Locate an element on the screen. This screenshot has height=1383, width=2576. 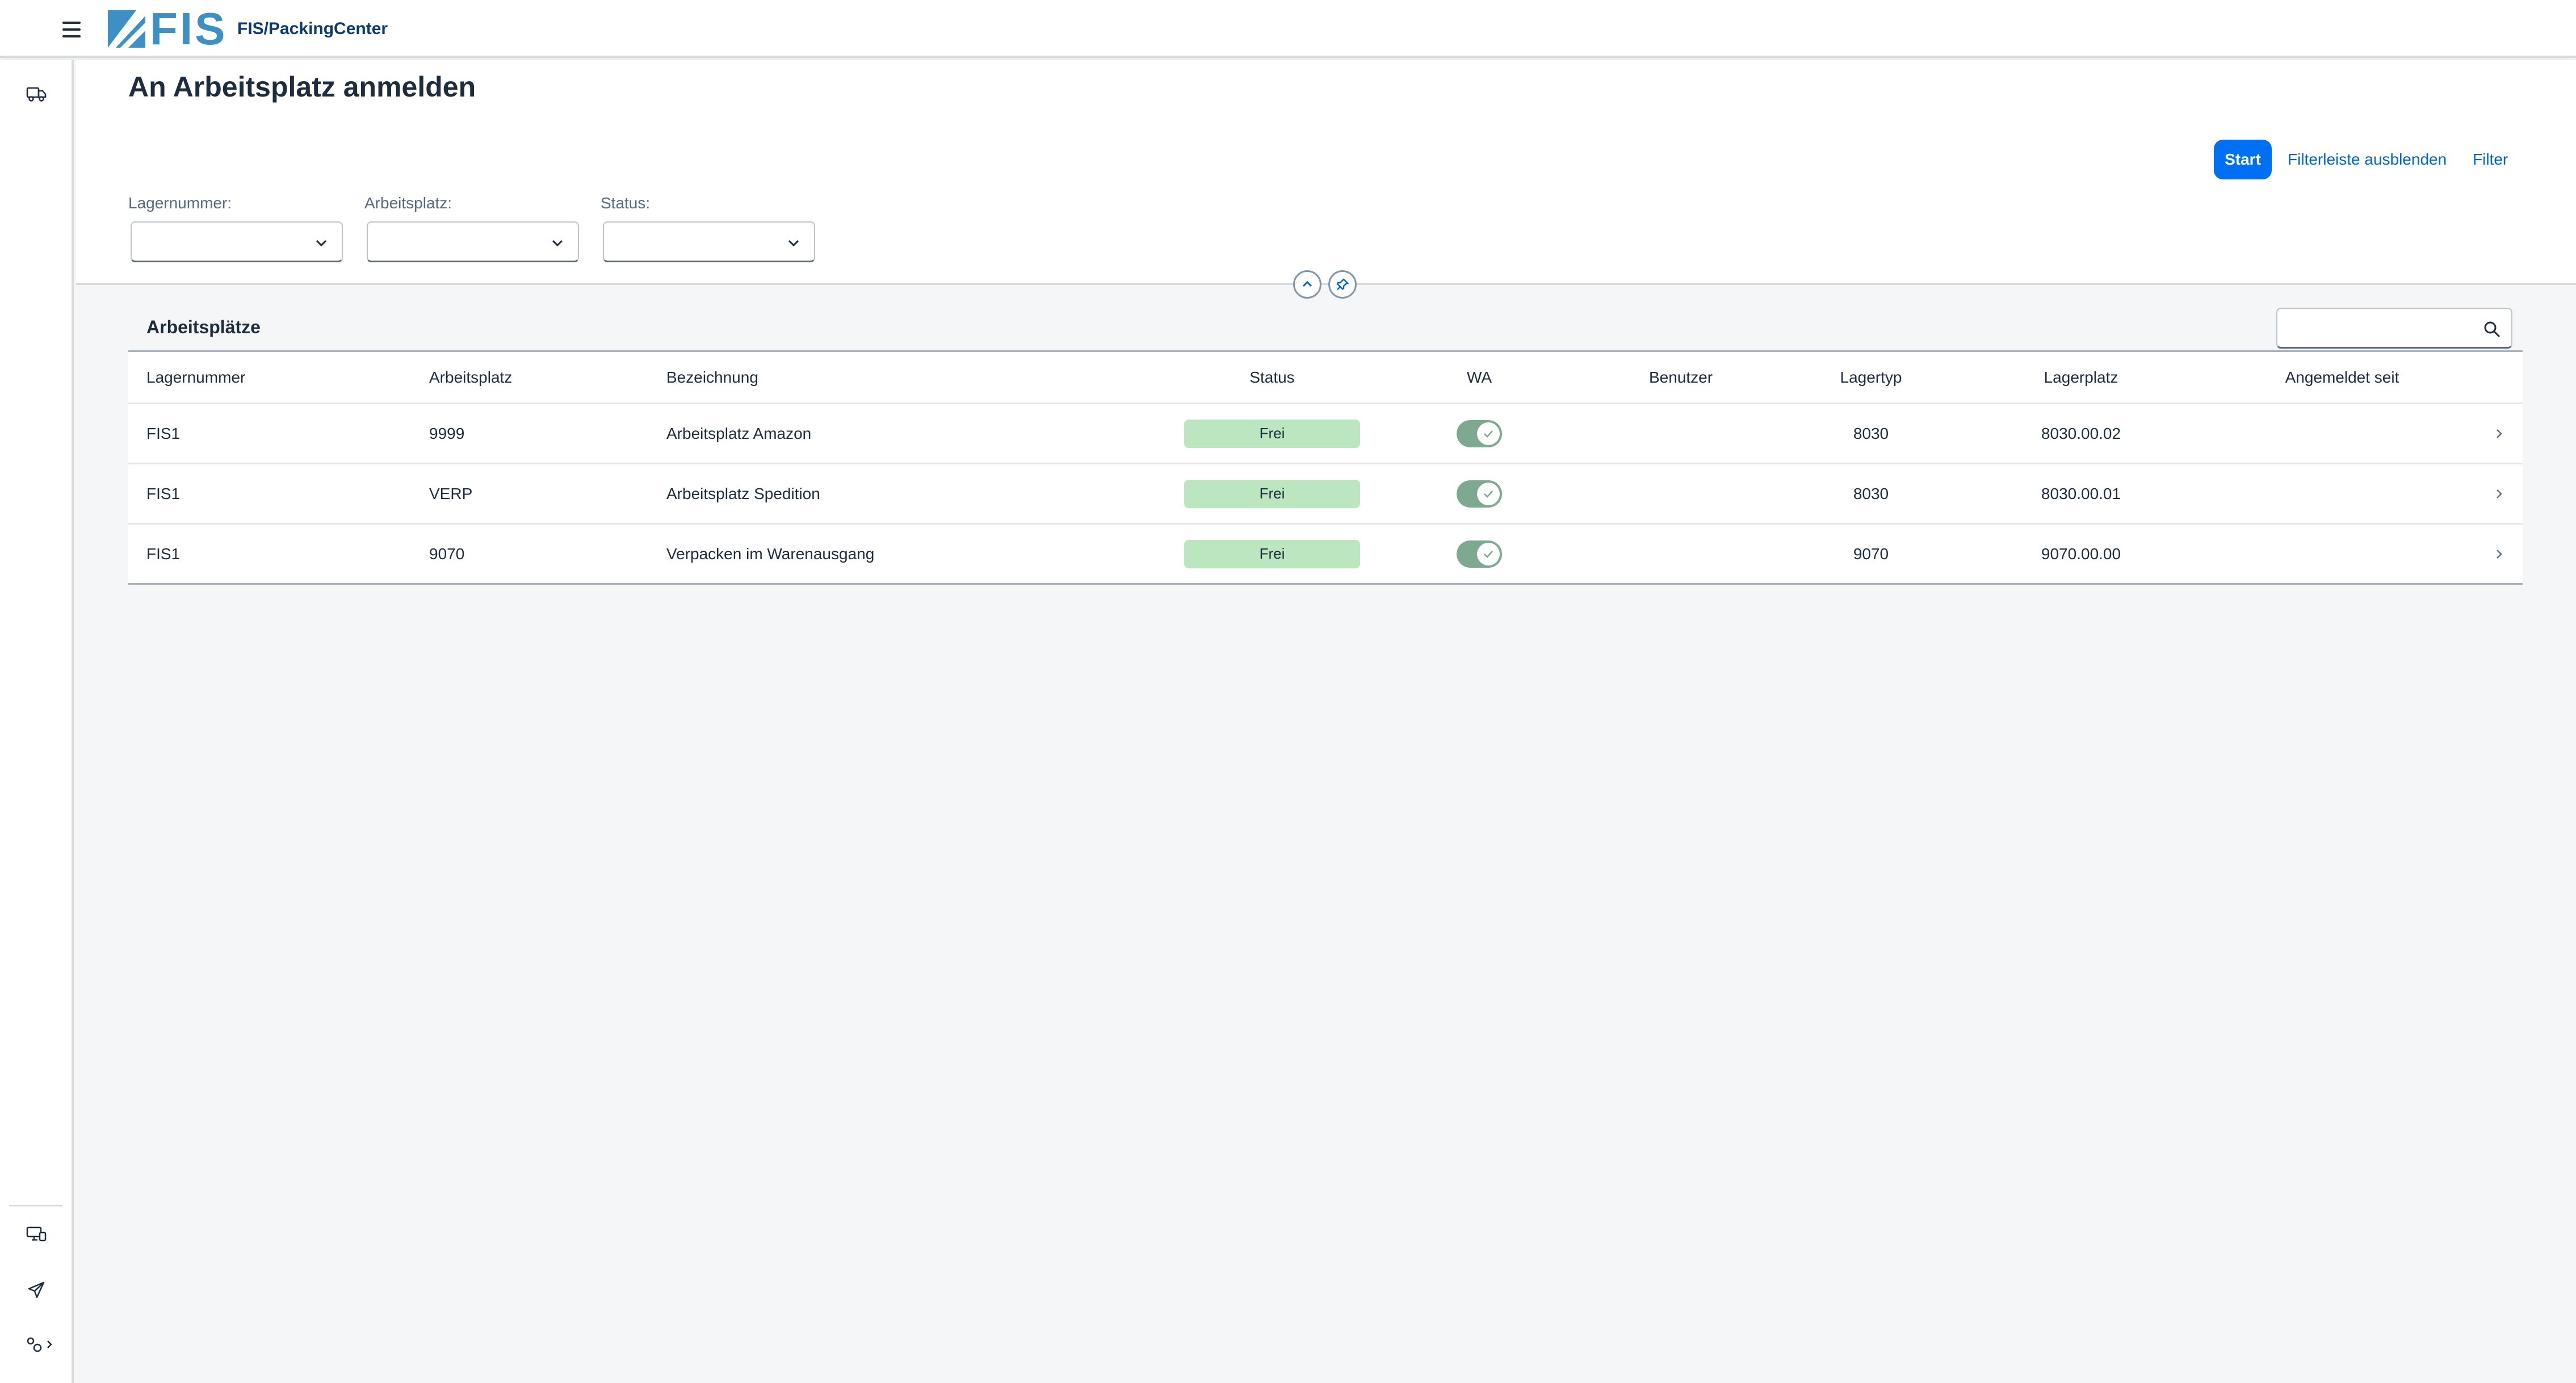
column-header-bezeichnung: Bezeichnung is located at coordinates (712, 377).